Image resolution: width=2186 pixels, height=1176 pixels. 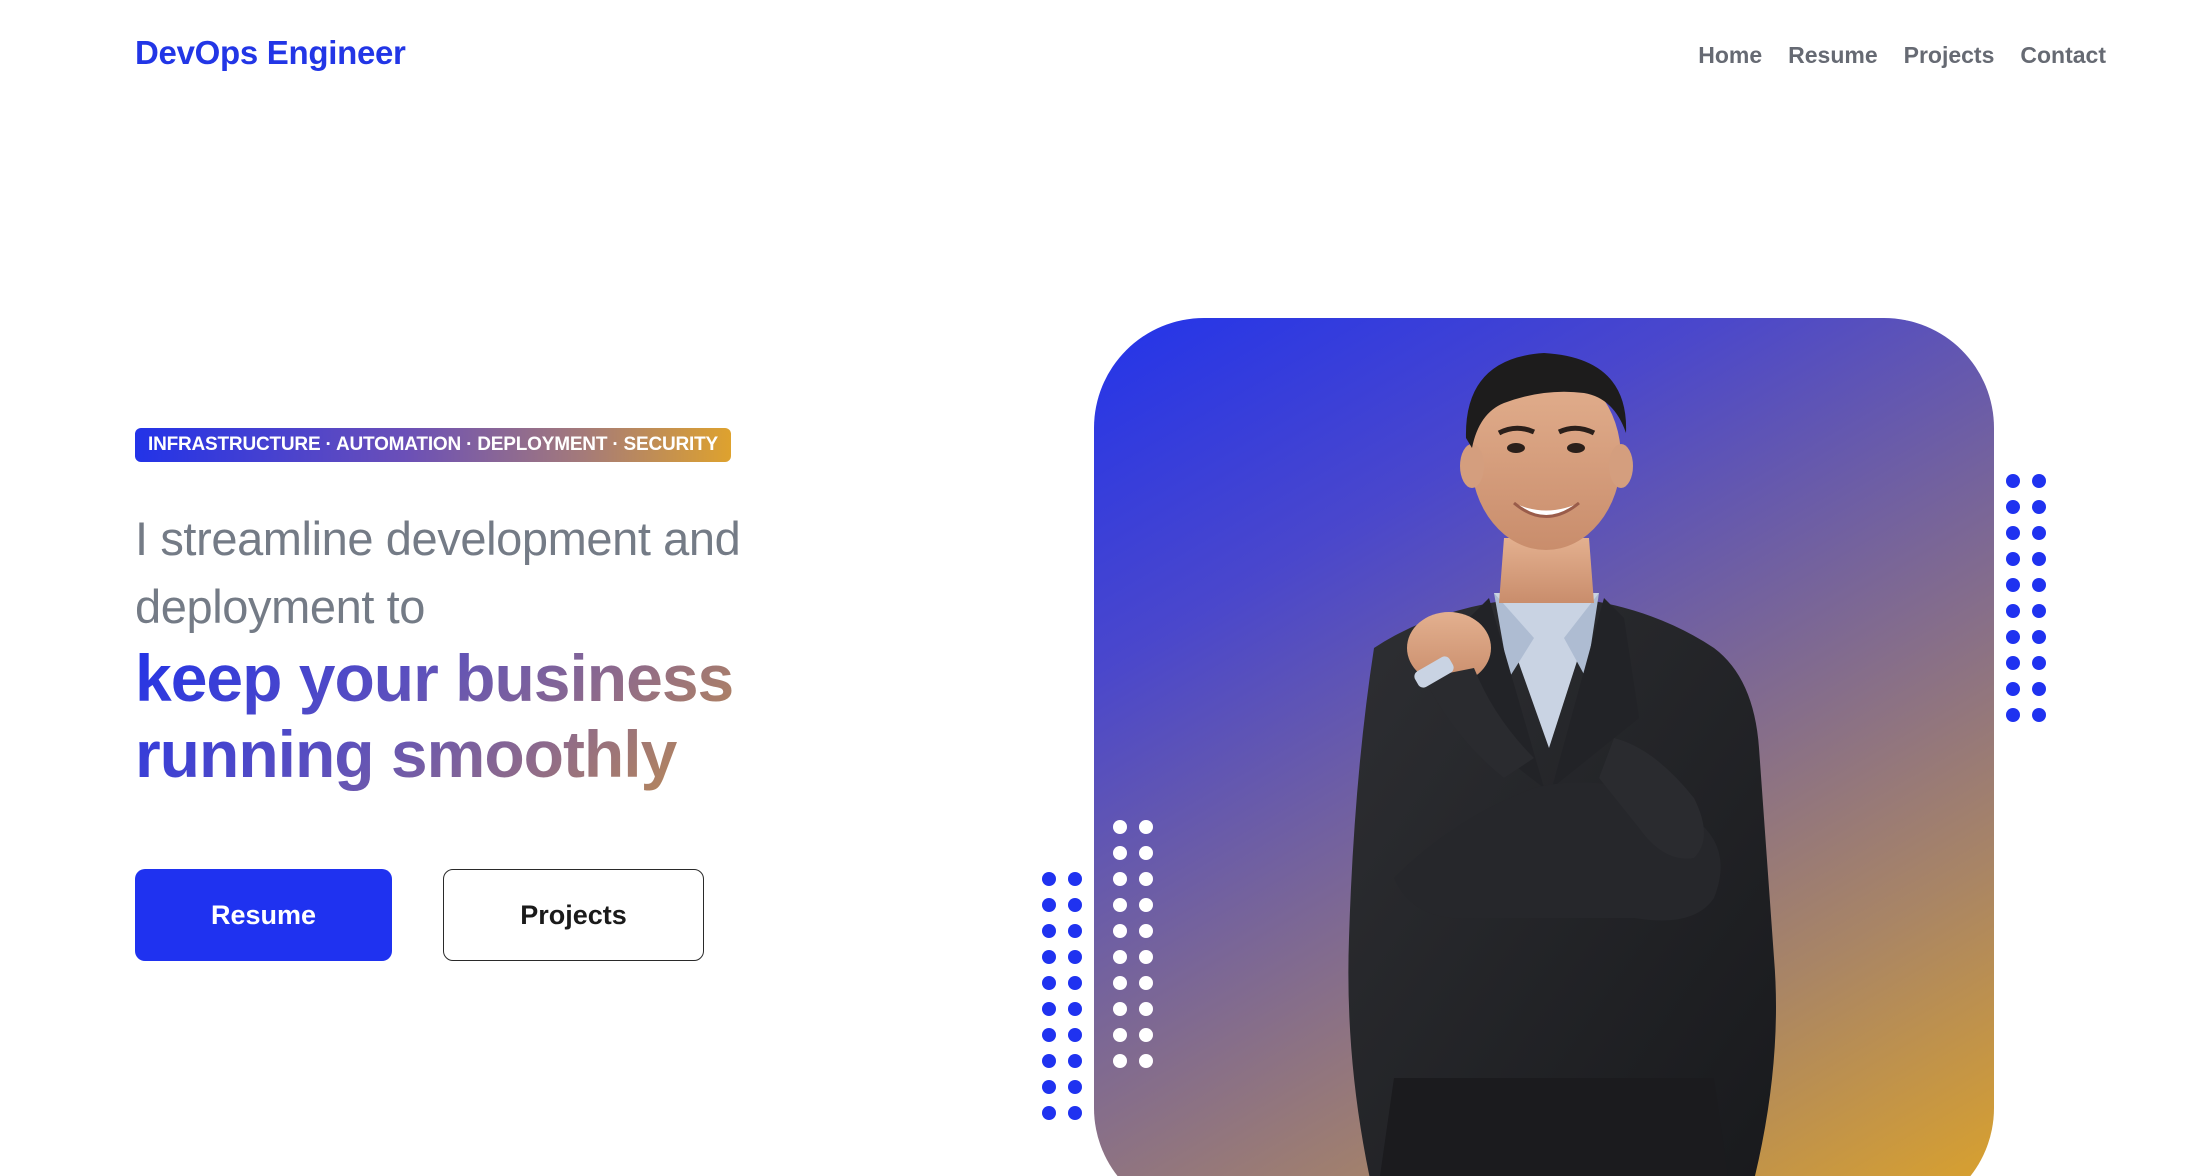 I want to click on nav-resume-link: Resume, so click(x=1832, y=55).